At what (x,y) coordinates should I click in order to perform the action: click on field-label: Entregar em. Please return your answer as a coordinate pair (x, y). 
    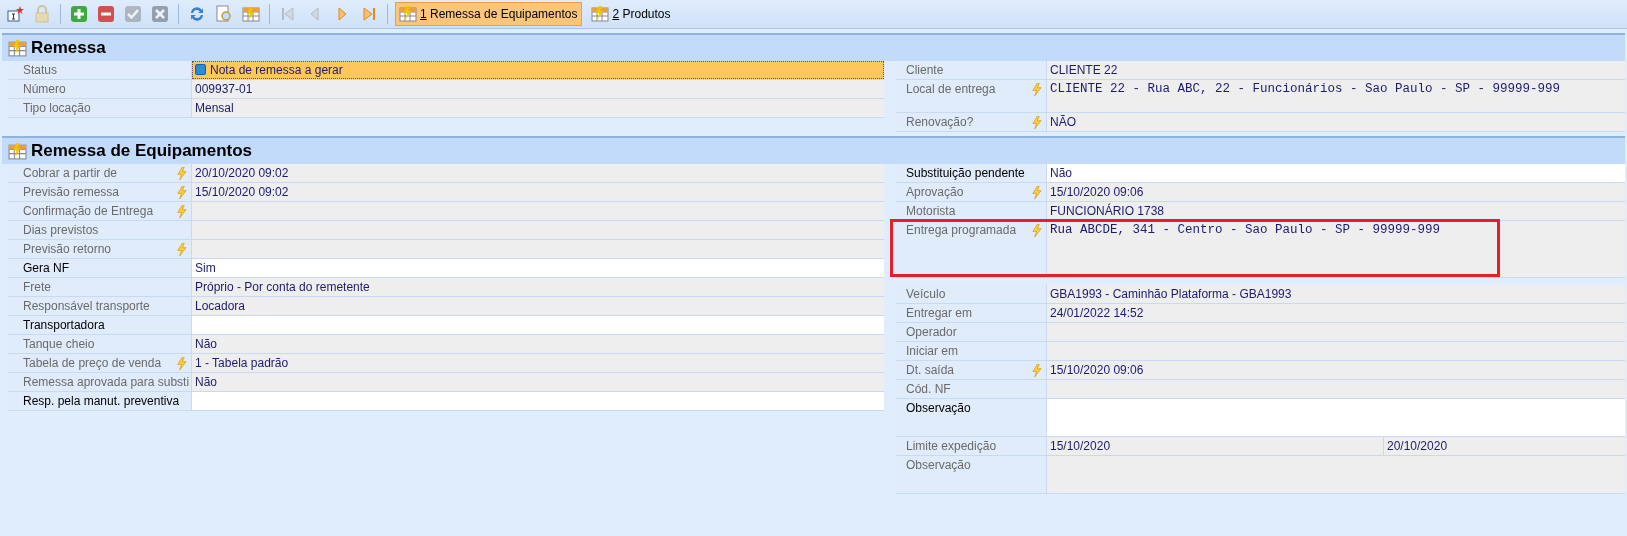
    Looking at the image, I should click on (939, 313).